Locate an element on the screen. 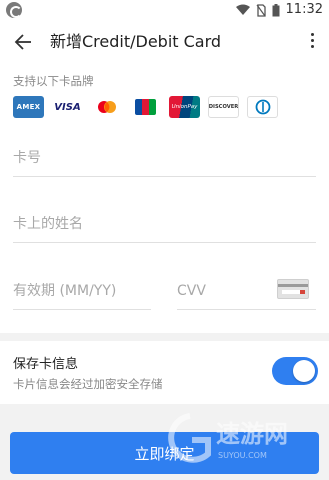 This screenshot has width=329, height=480. brand-logos: AMEX VISA UnionPay DISCOVER is located at coordinates (145, 107).